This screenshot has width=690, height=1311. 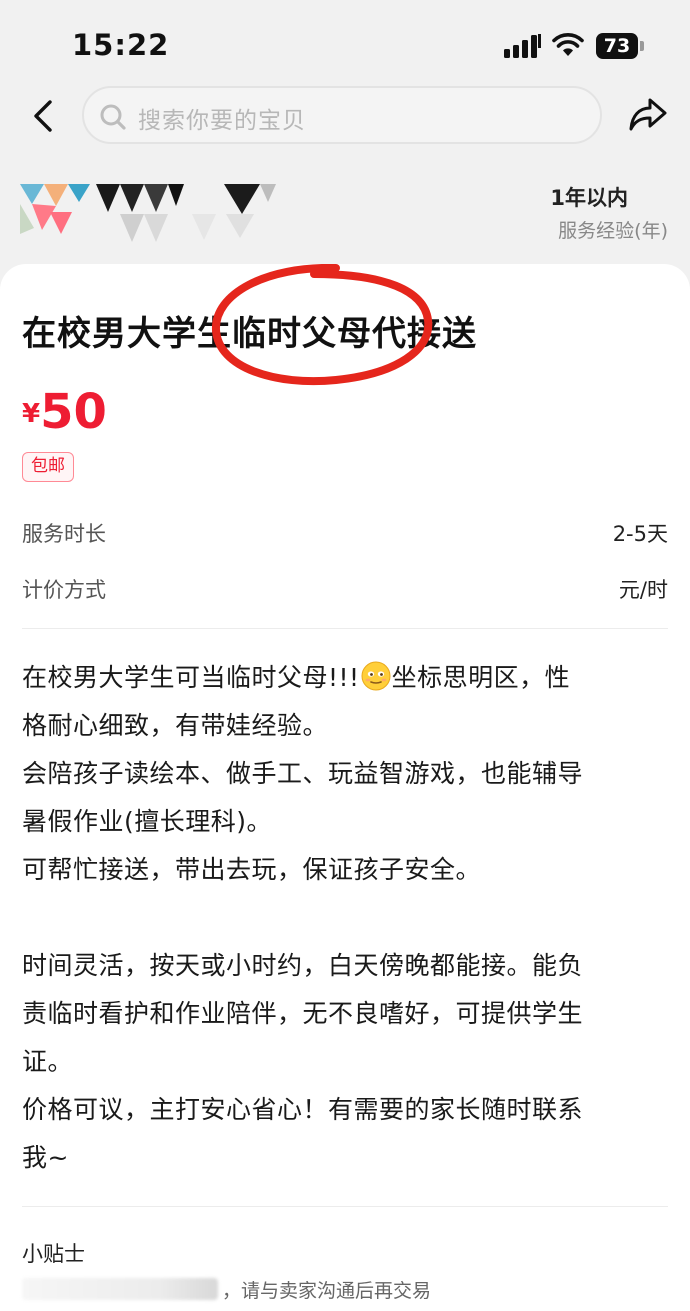 What do you see at coordinates (252, 869) in the screenshot?
I see `description-line: 可帮忙接送，带出去玩，保证孩子安全。` at bounding box center [252, 869].